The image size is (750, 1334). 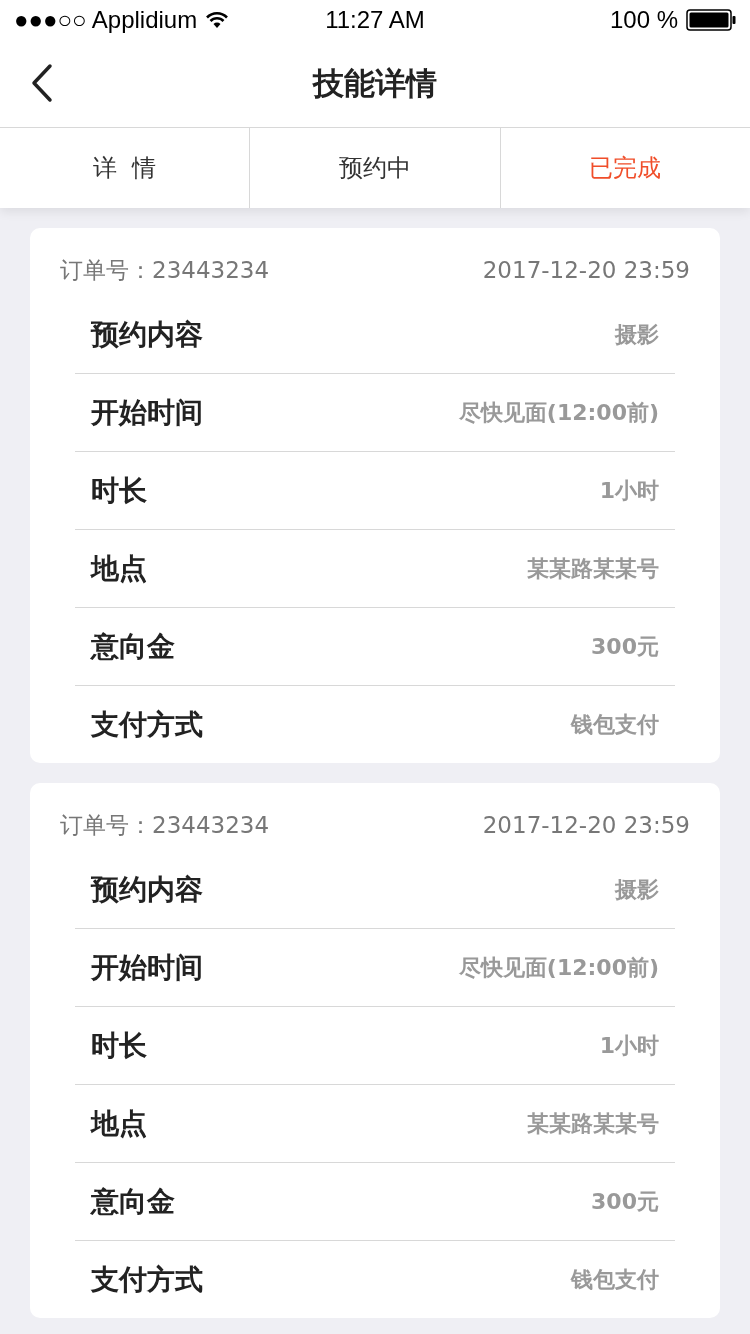 What do you see at coordinates (625, 168) in the screenshot?
I see `tab: 已完成` at bounding box center [625, 168].